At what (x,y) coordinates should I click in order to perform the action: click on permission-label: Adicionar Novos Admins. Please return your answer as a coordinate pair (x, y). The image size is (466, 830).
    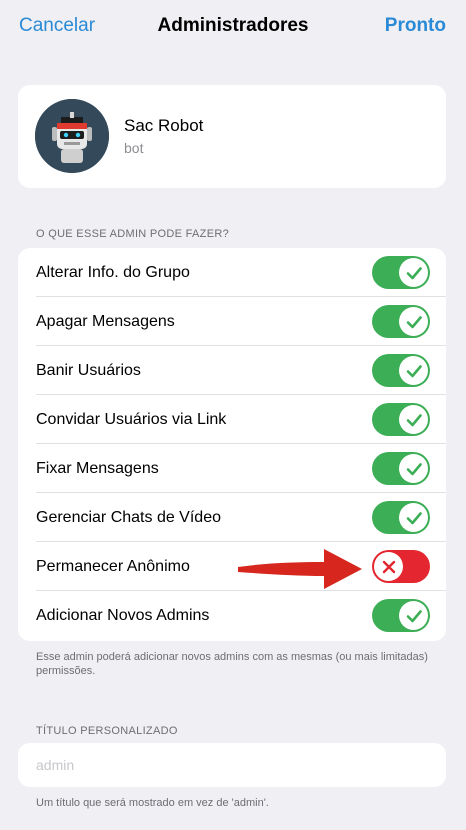
    Looking at the image, I should click on (123, 615).